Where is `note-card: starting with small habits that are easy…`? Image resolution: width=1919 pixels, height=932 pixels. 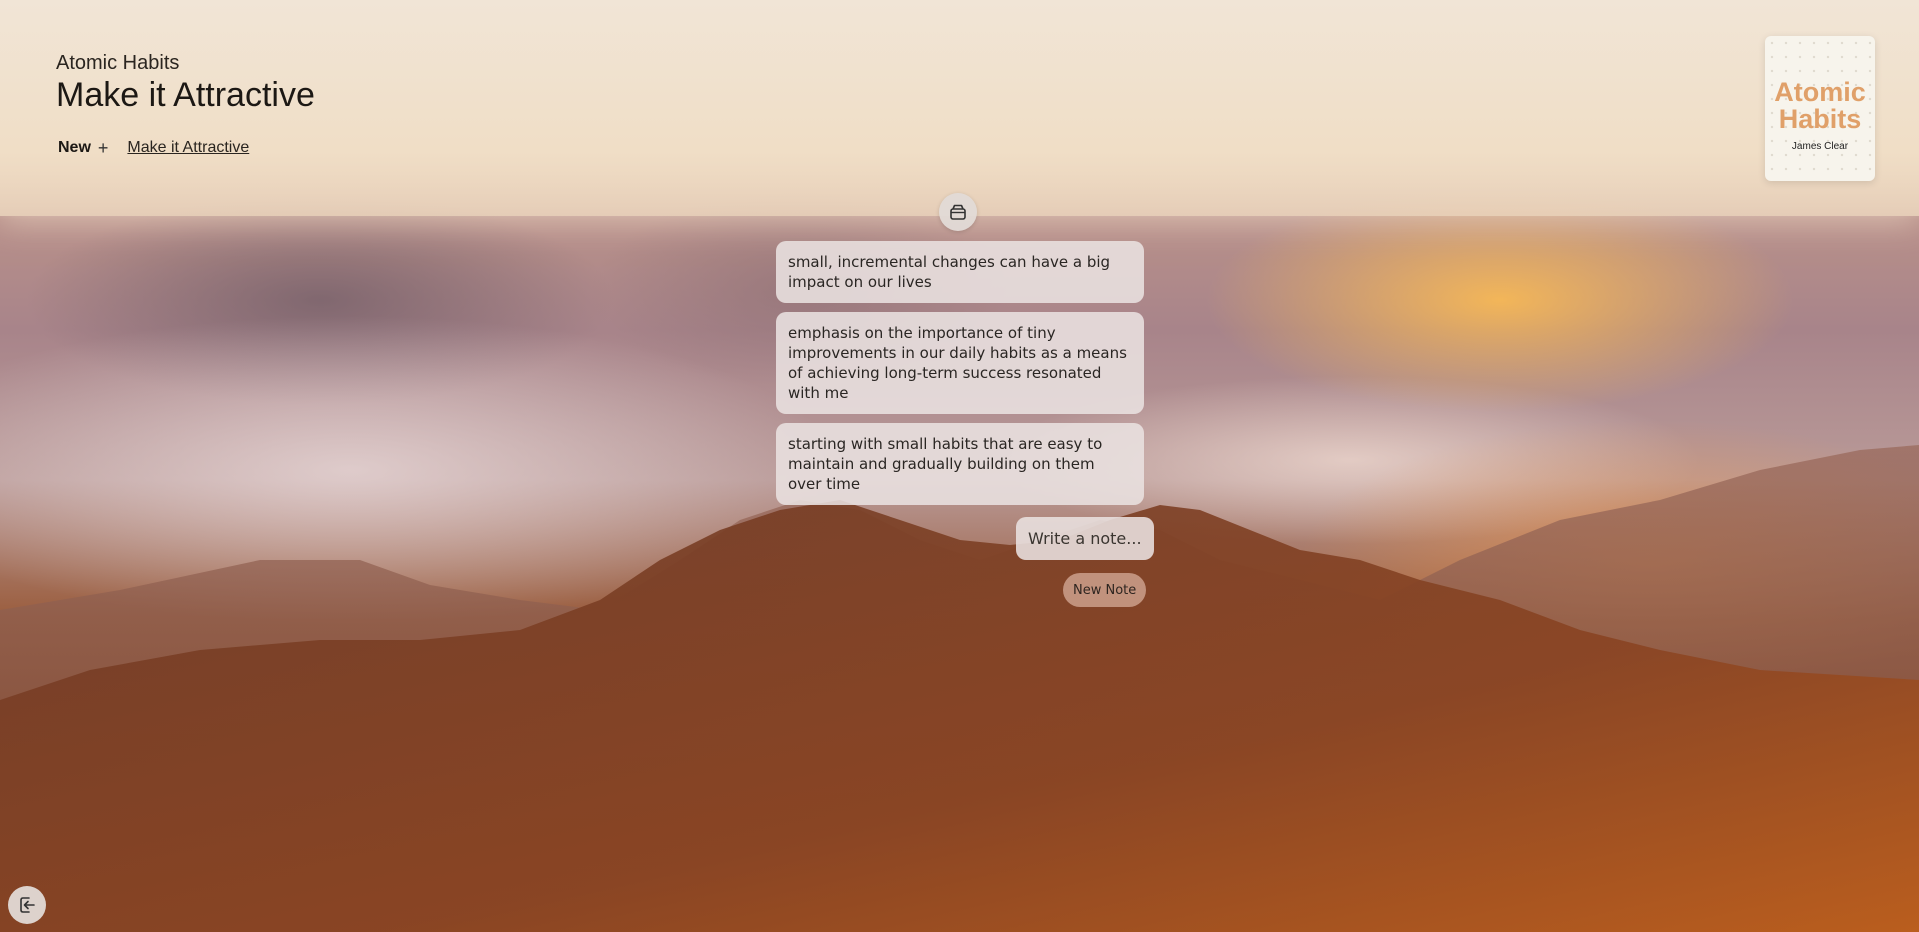 note-card: starting with small habits that are easy… is located at coordinates (960, 464).